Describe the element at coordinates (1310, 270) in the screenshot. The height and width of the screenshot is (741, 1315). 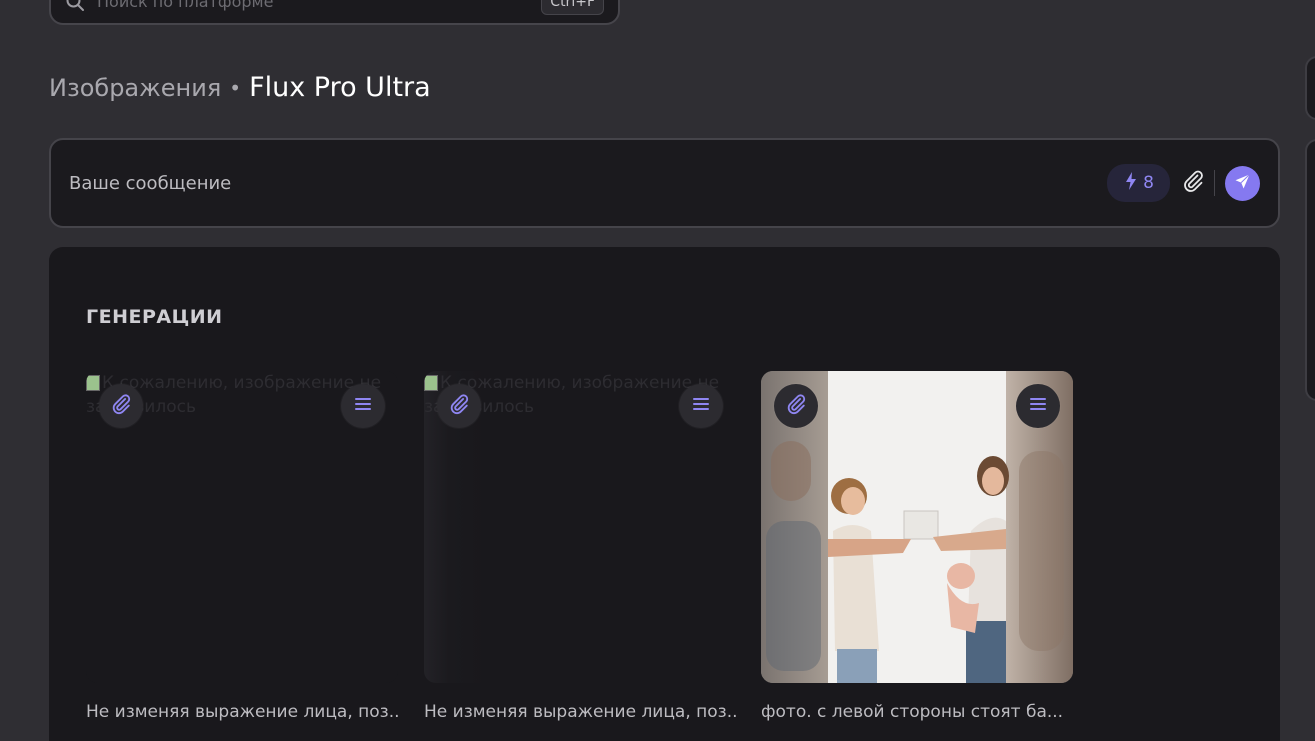
I see `side-panel` at that location.